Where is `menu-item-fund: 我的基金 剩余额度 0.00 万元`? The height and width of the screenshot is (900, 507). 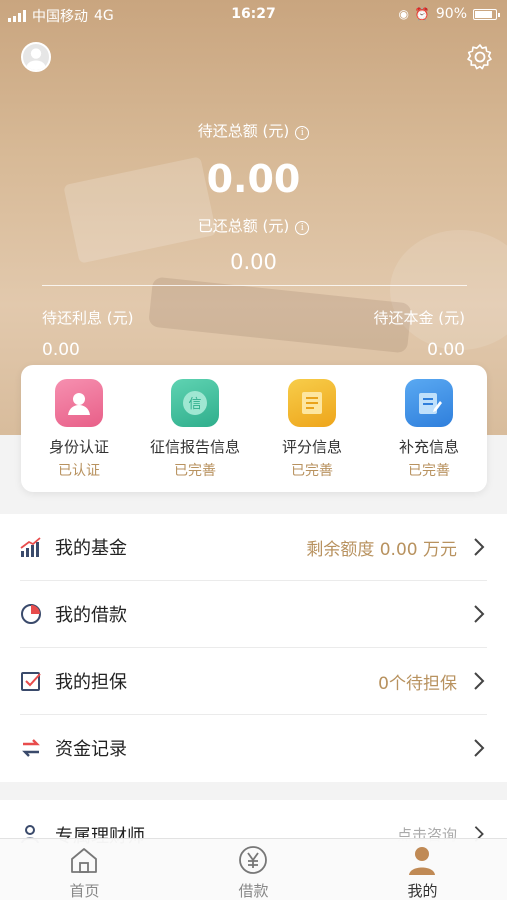 menu-item-fund: 我的基金 剩余额度 0.00 万元 is located at coordinates (253, 547).